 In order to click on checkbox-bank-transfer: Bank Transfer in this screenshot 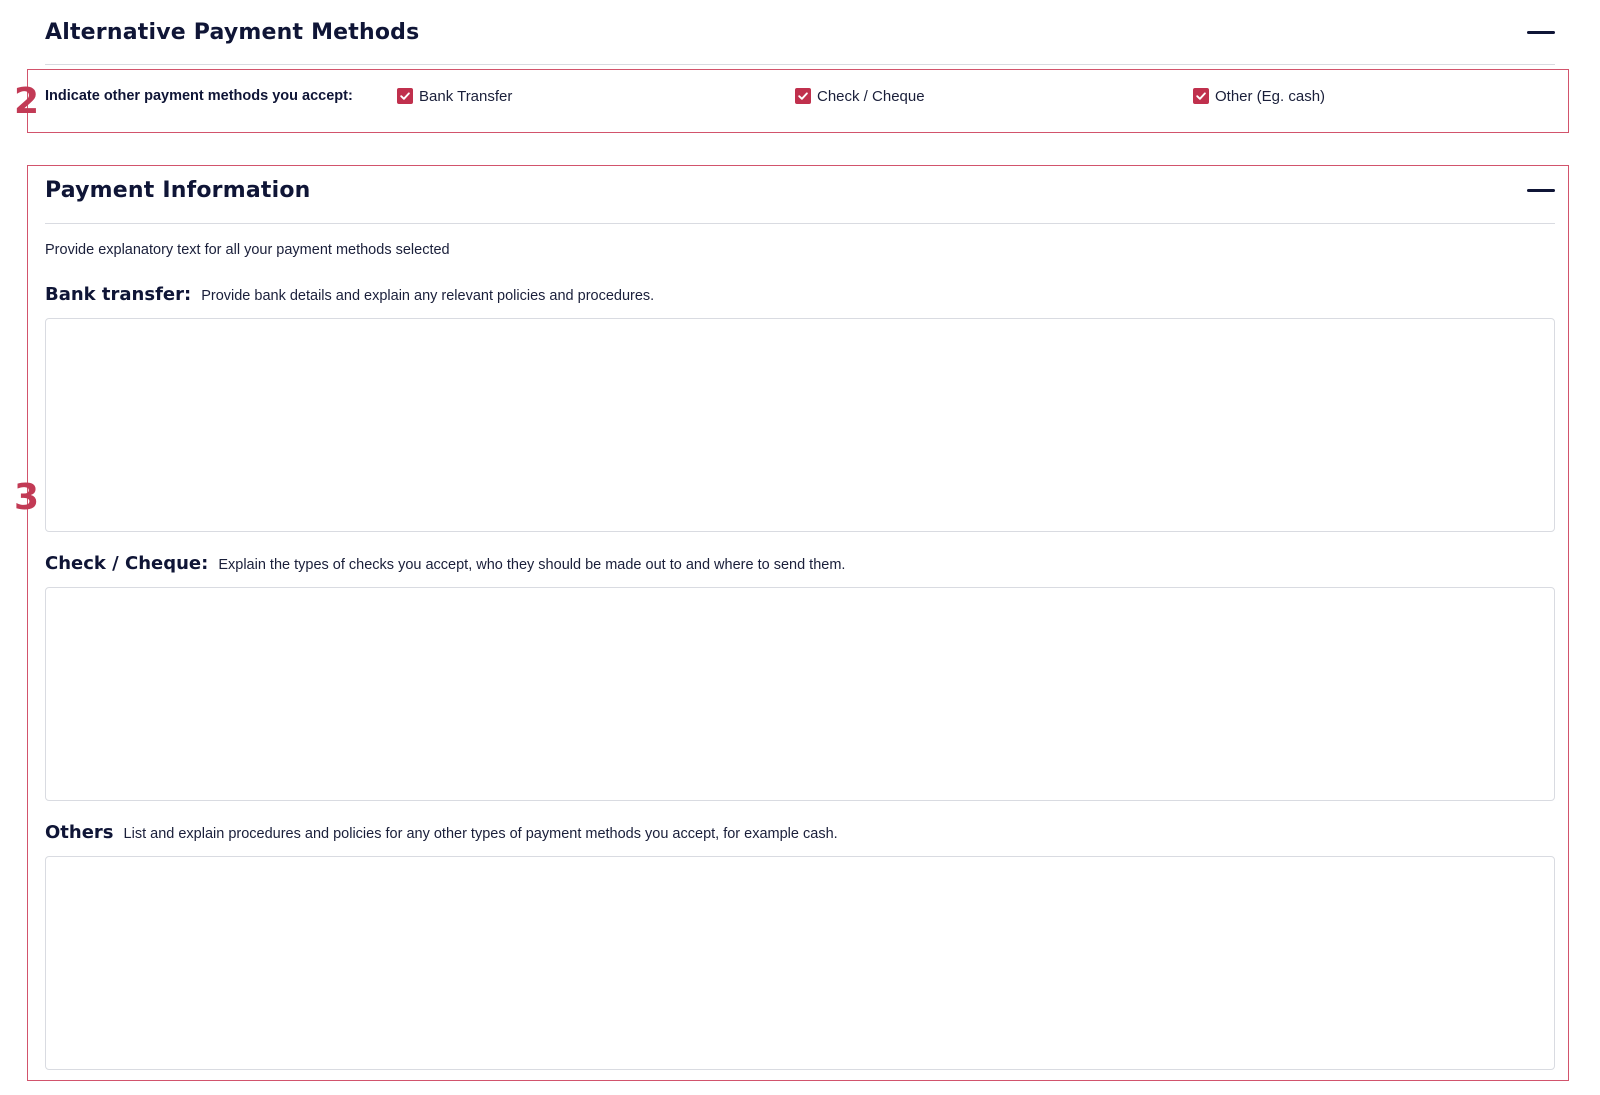, I will do `click(454, 96)`.